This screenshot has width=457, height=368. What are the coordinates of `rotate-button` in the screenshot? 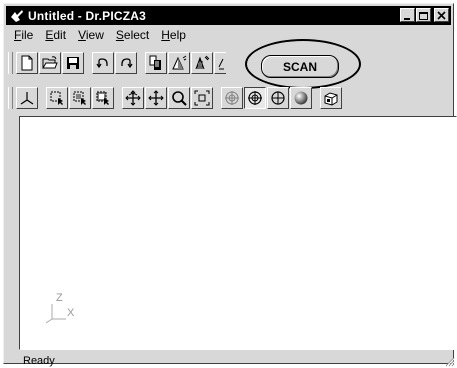 It's located at (133, 98).